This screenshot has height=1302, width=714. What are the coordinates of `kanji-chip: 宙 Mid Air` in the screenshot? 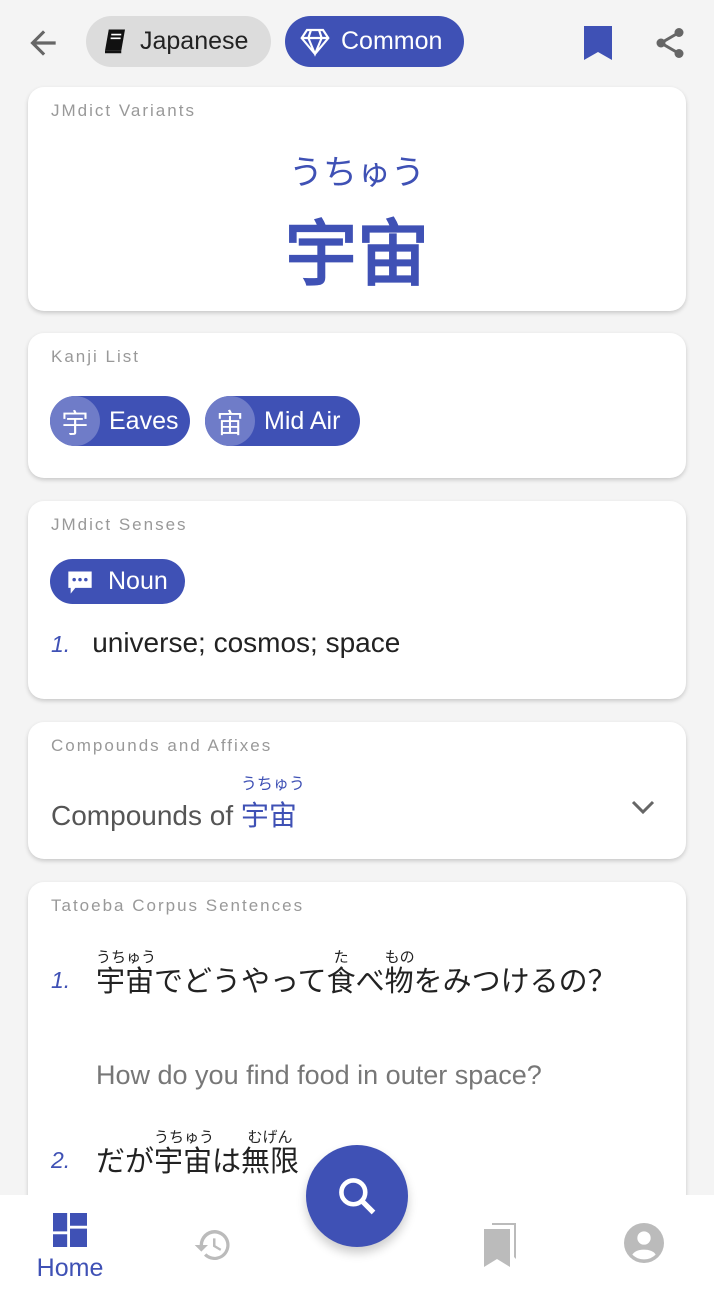 It's located at (282, 421).